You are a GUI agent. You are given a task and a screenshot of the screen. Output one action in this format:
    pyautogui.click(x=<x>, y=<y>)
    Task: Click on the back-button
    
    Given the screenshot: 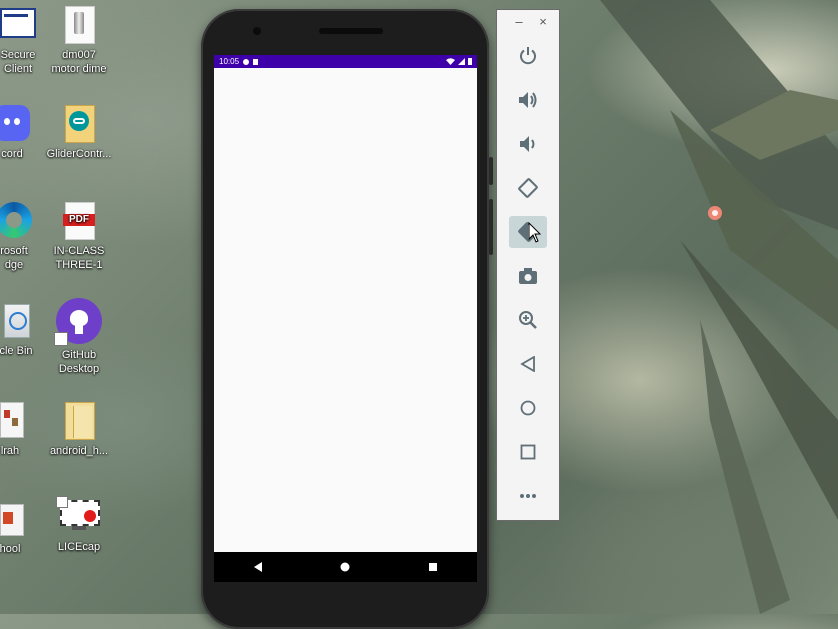 What is the action you would take?
    pyautogui.click(x=528, y=364)
    